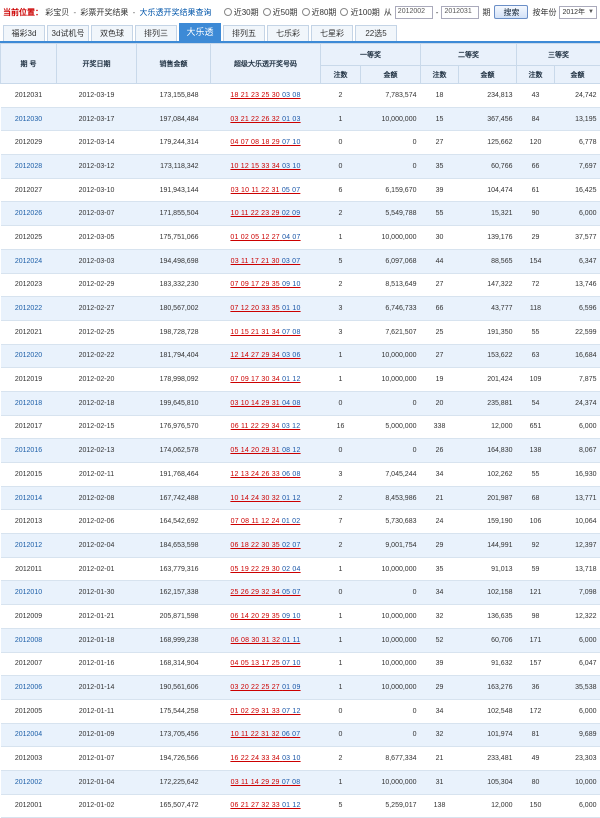  Describe the element at coordinates (265, 119) in the screenshot. I see `winning-numbers-link: 03 21 22 26 32 01 03` at that location.